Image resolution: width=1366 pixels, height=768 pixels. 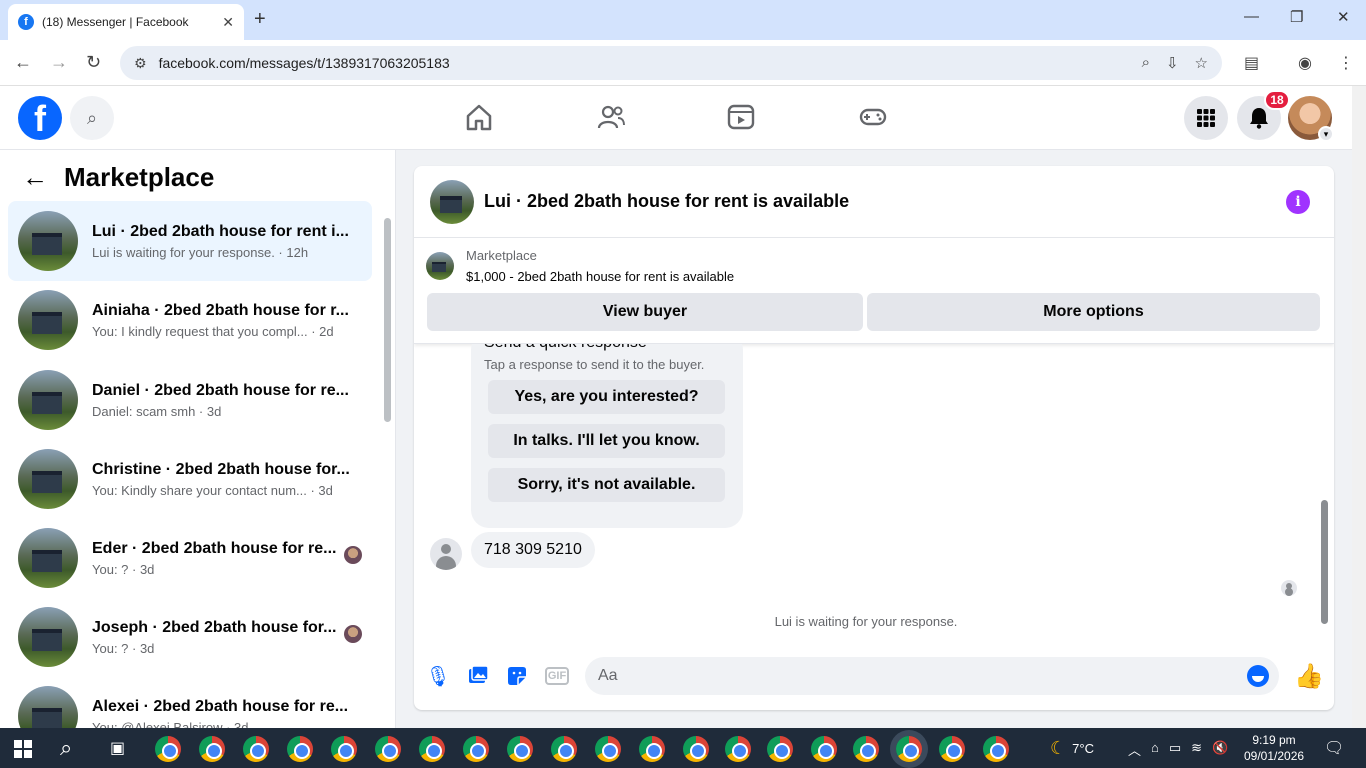 What do you see at coordinates (140, 63) in the screenshot?
I see `site-info-icon: ⚙` at bounding box center [140, 63].